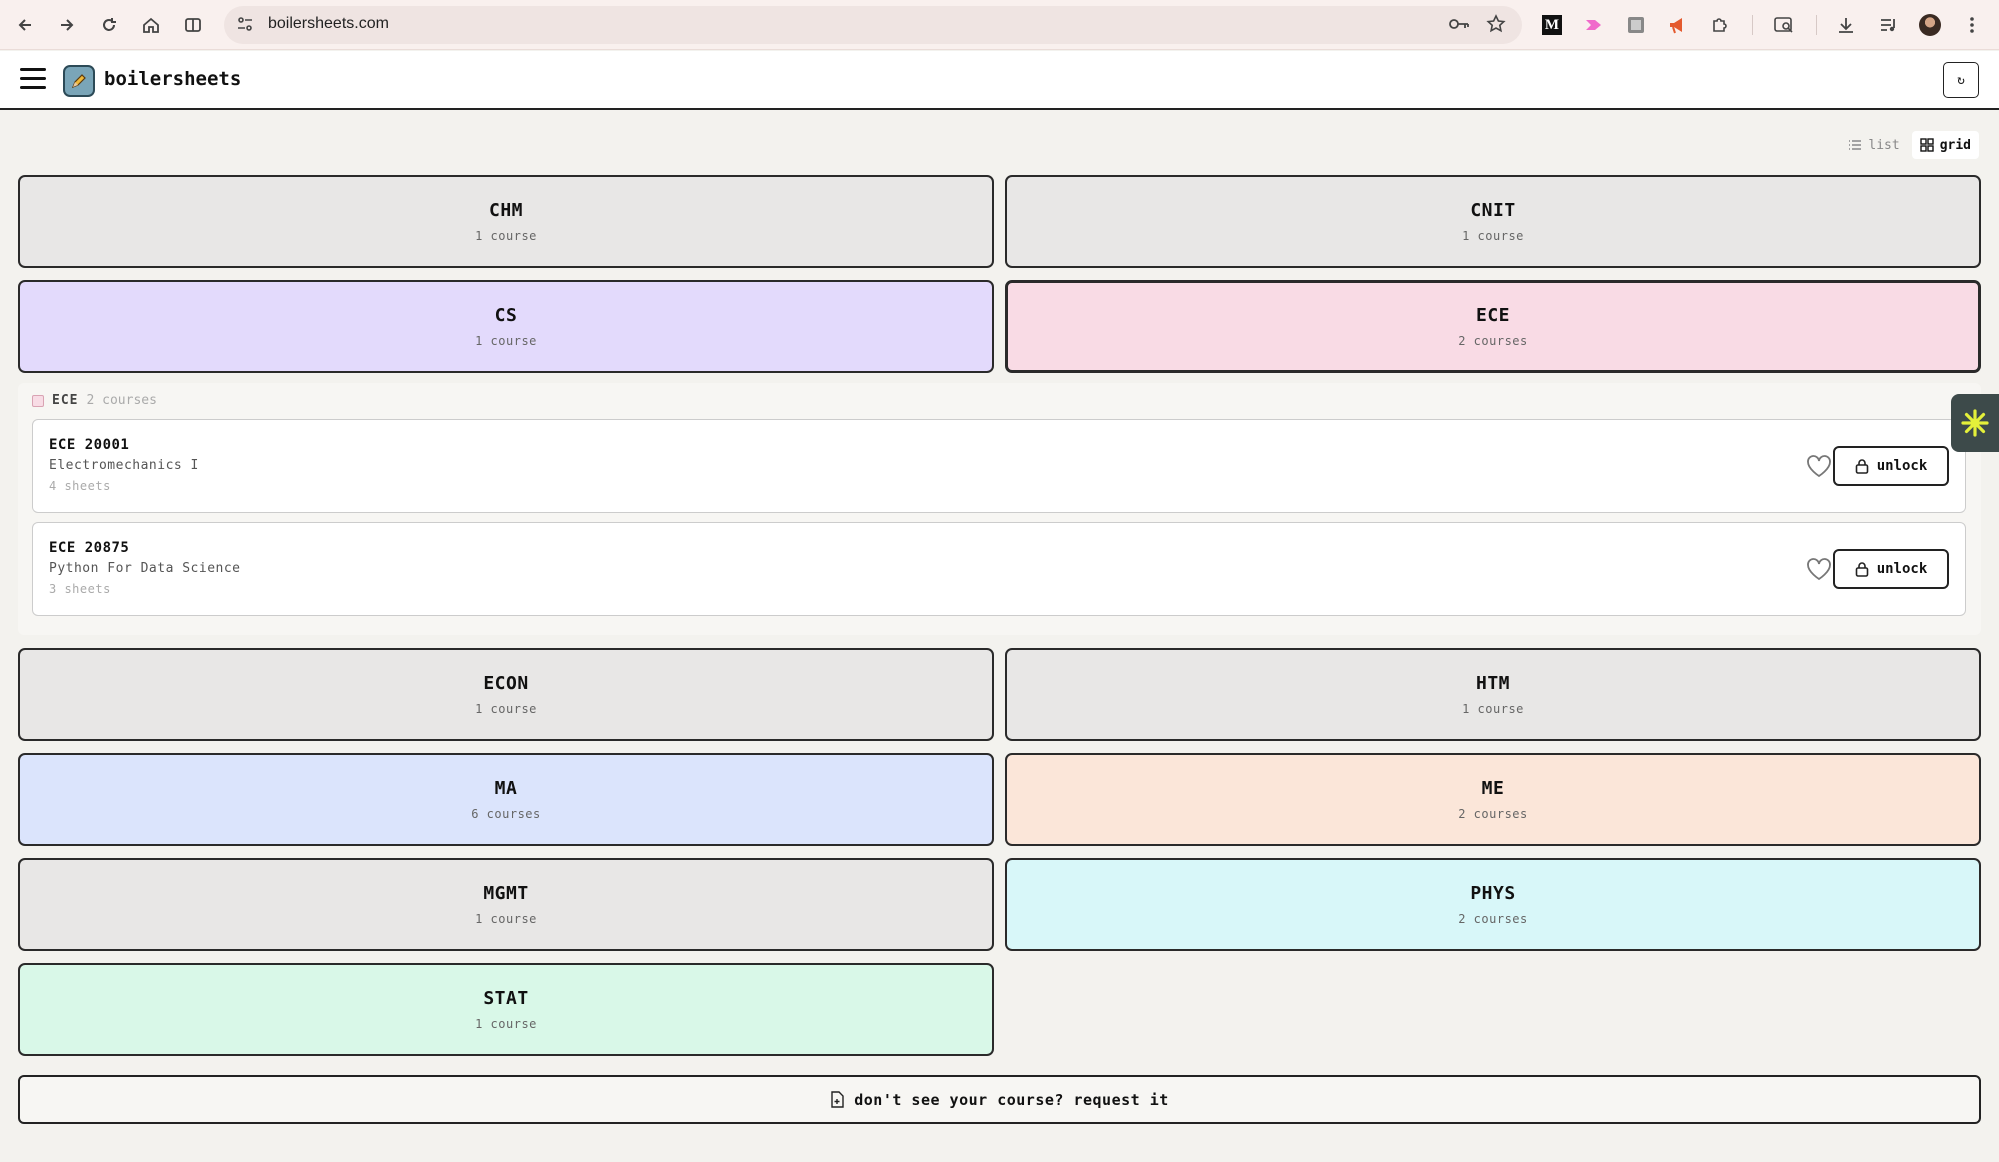 This screenshot has width=1999, height=1162. I want to click on subject-tile-cs: CS 1 course, so click(506, 326).